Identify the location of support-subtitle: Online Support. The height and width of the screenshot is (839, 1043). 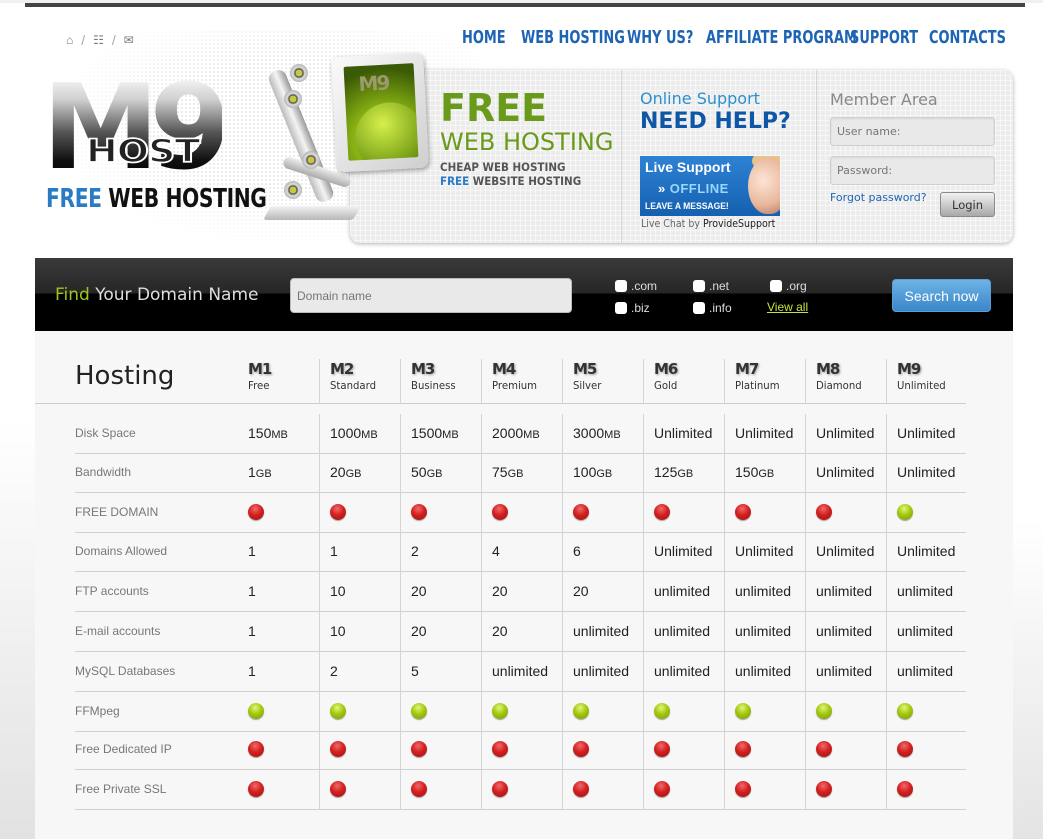
(700, 98).